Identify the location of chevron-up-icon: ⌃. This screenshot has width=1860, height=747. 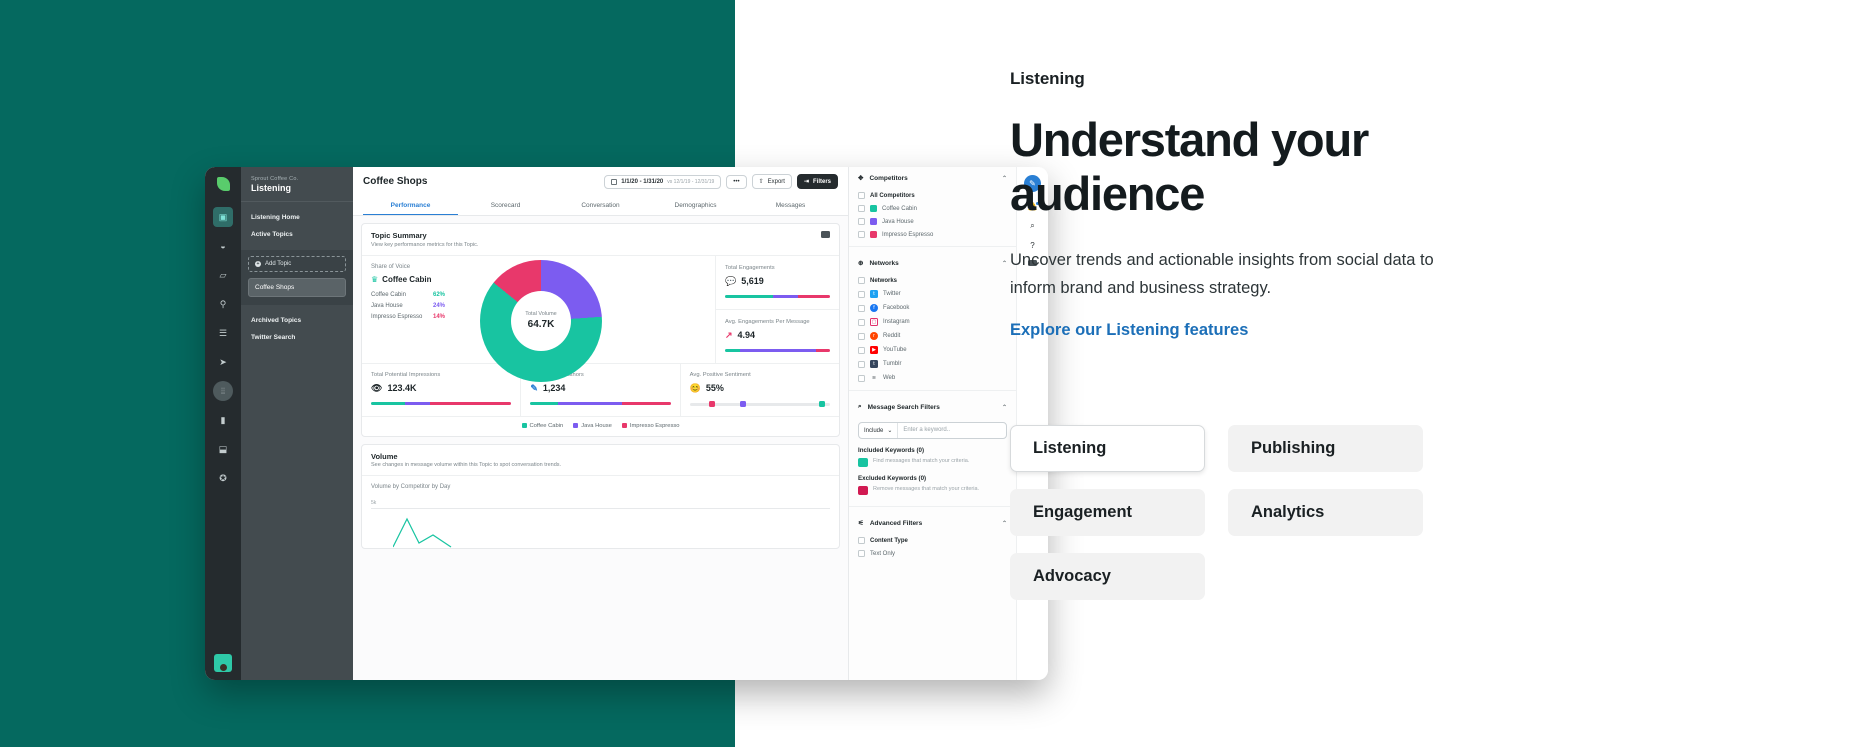
(1004, 523).